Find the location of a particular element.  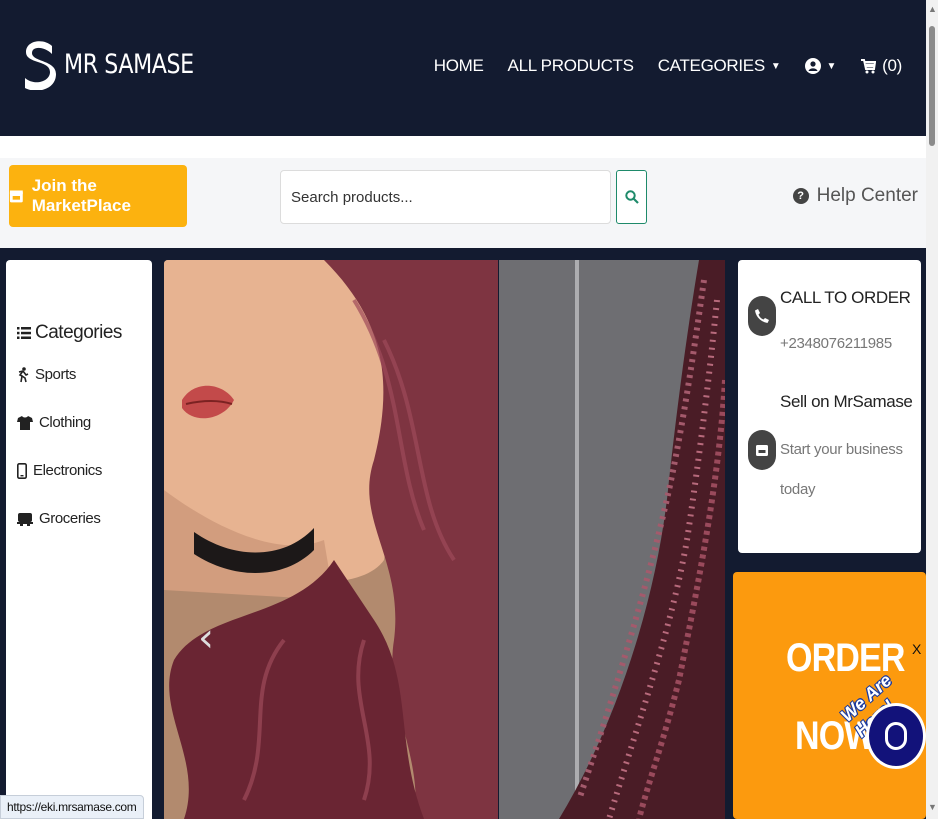

category-label: Clothing is located at coordinates (65, 422).